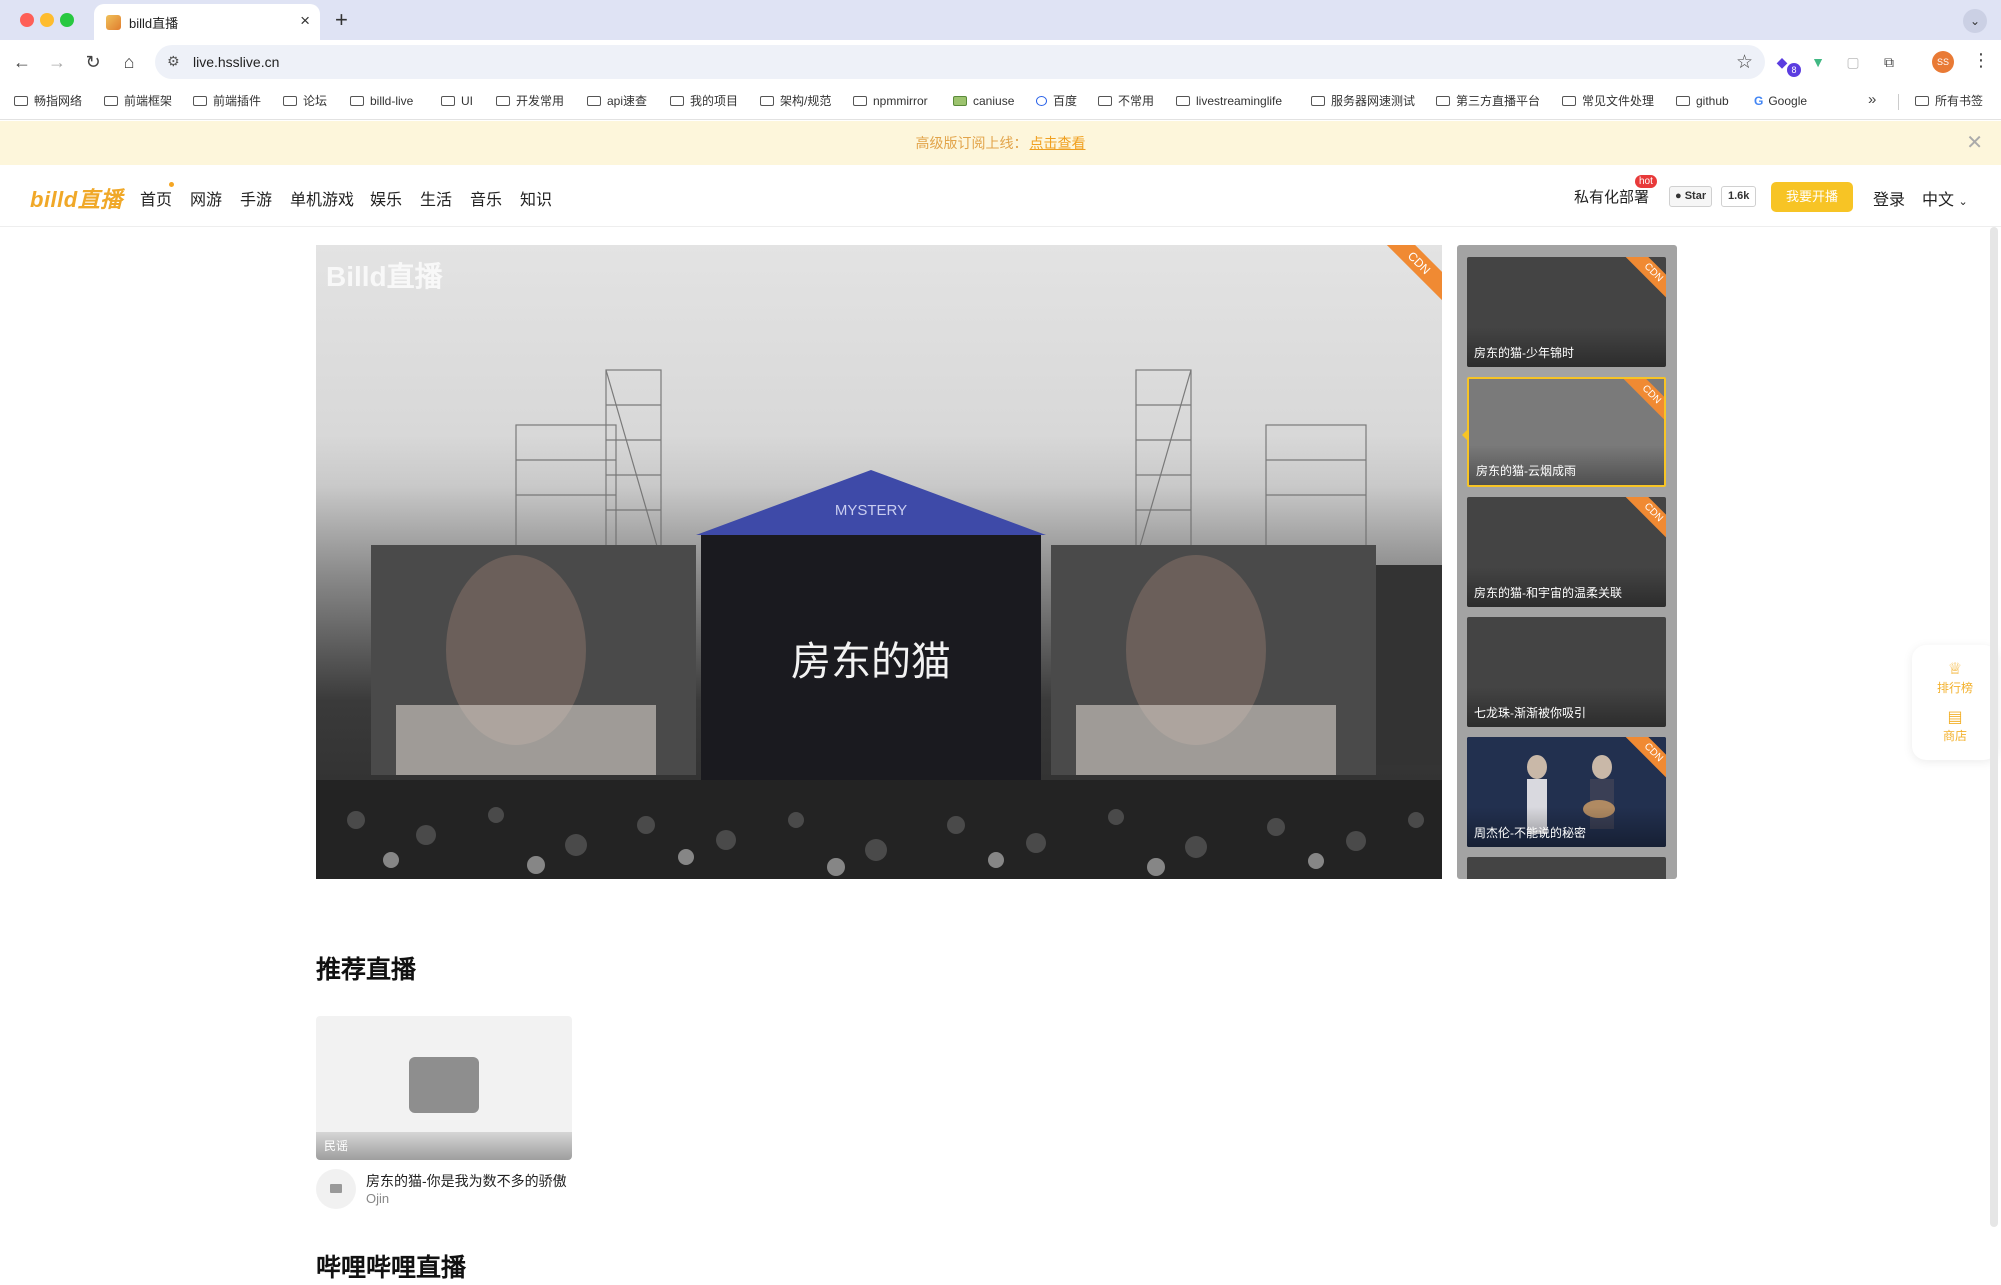 The width and height of the screenshot is (2001, 1285). I want to click on nav-knowledge: 知识, so click(536, 198).